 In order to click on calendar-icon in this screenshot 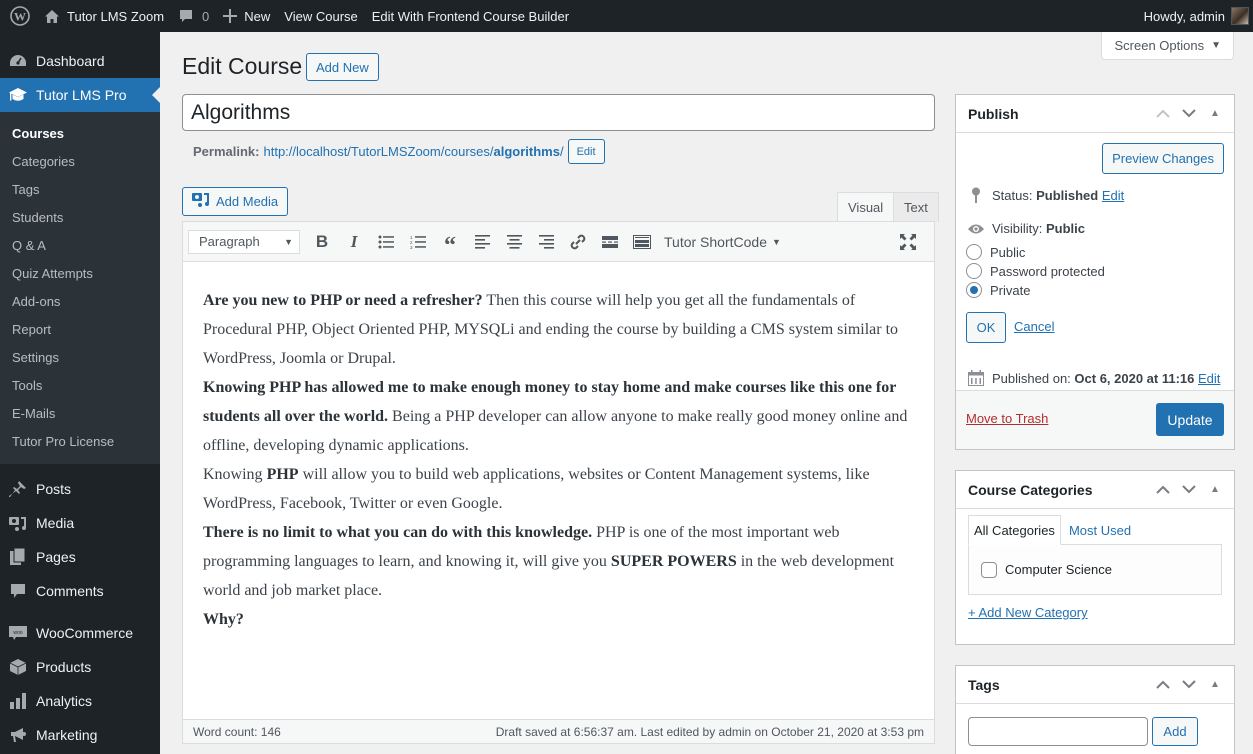, I will do `click(976, 378)`.